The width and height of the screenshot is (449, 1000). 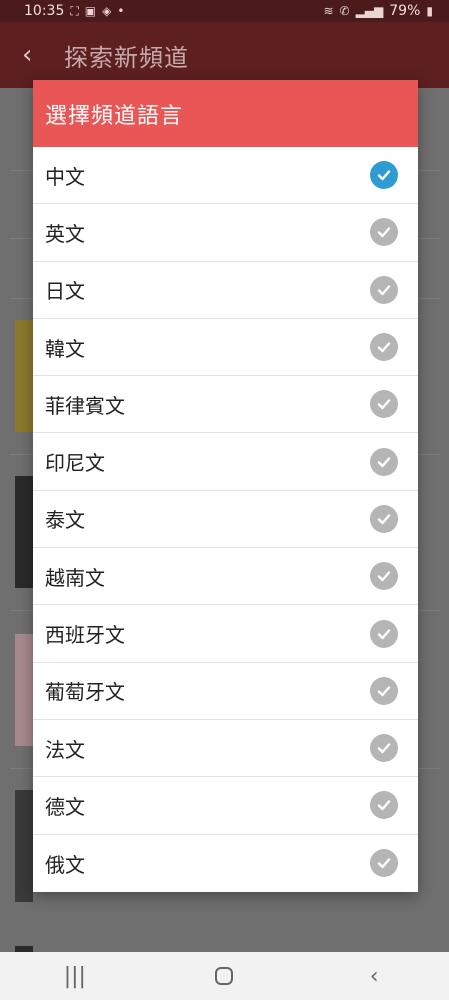 I want to click on language-option: 德文, so click(x=225, y=806).